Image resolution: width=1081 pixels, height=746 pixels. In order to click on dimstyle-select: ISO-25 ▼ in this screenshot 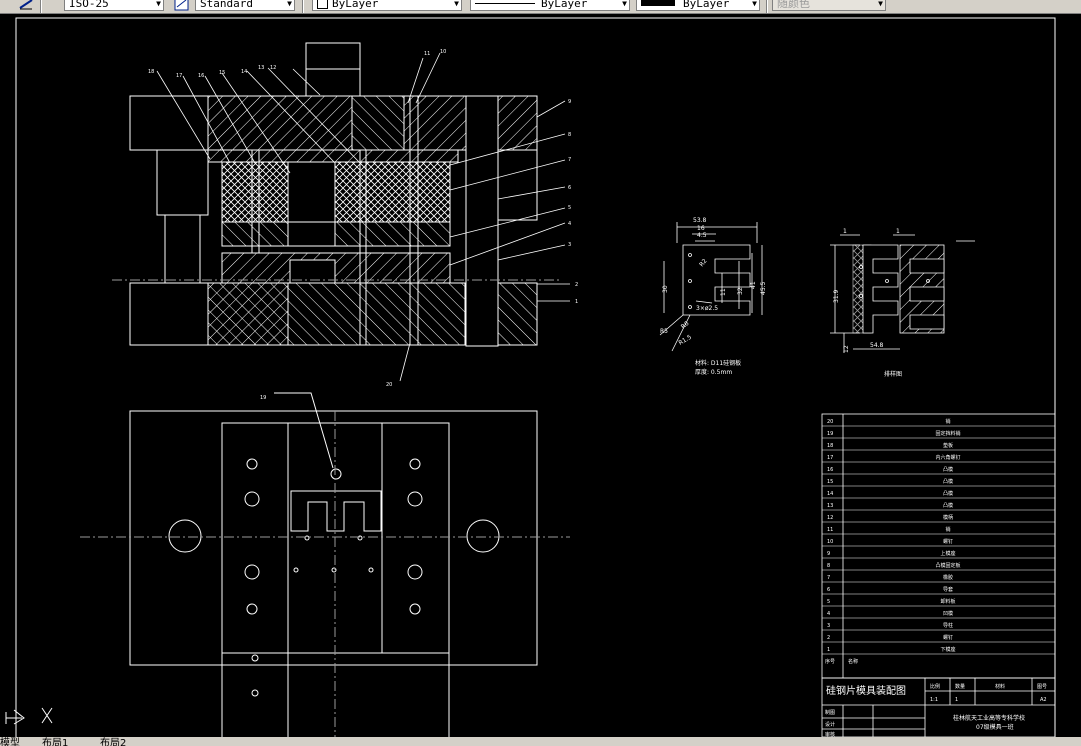, I will do `click(114, 5)`.